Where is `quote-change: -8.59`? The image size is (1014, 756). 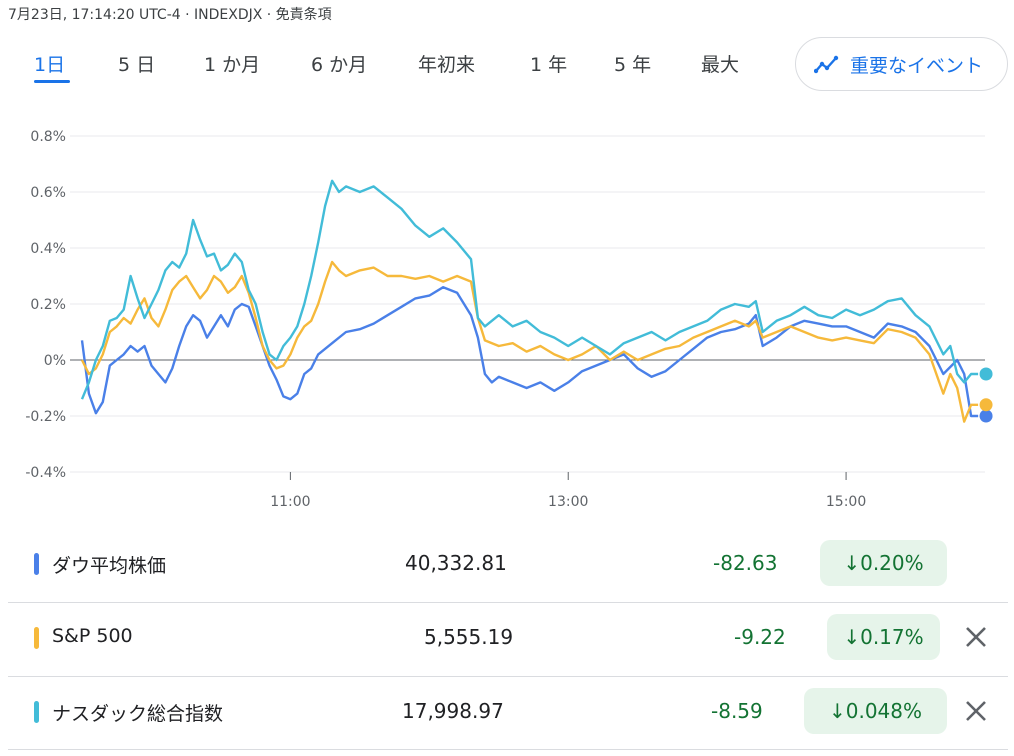 quote-change: -8.59 is located at coordinates (737, 711).